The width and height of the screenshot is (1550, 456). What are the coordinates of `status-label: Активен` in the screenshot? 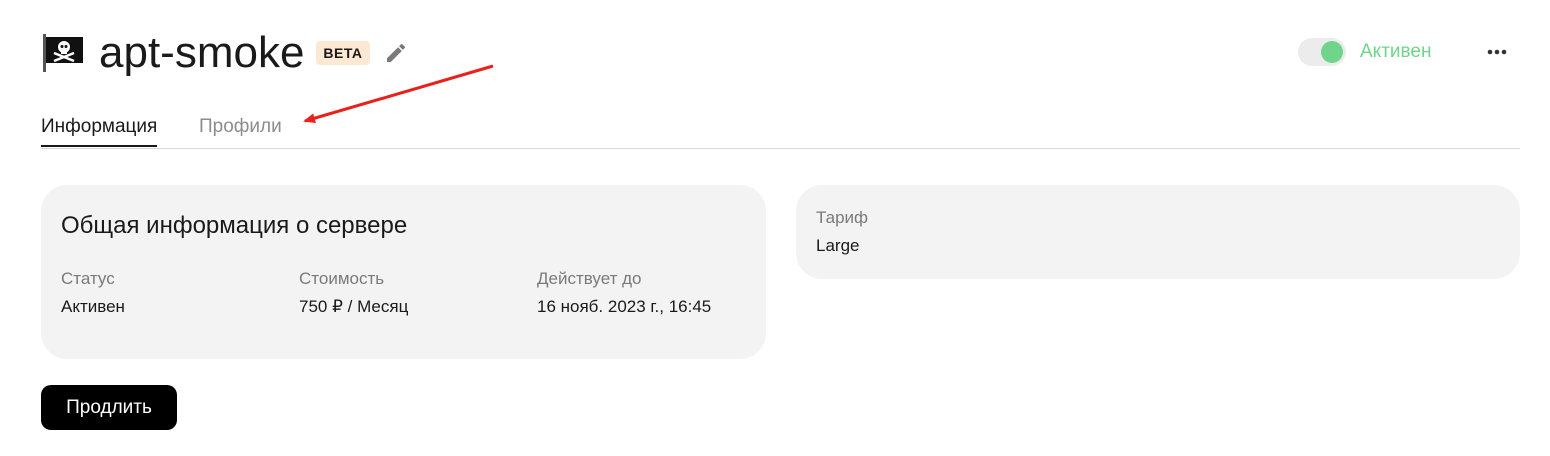 It's located at (1396, 51).